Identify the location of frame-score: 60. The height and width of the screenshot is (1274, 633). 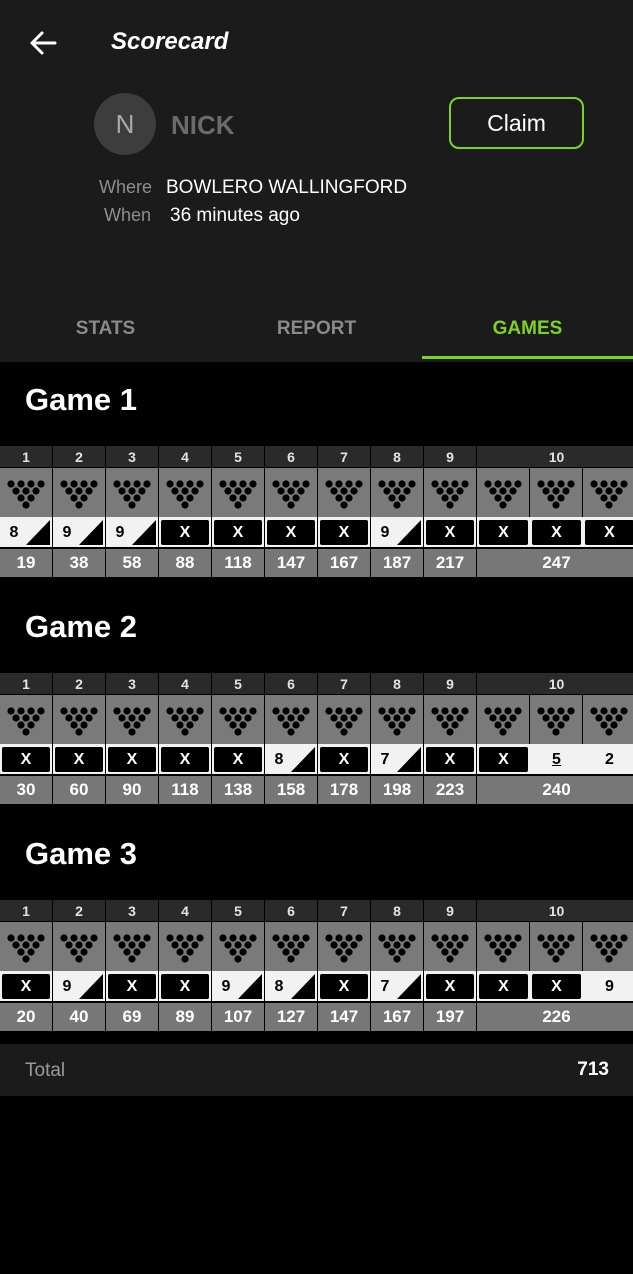
(79, 790).